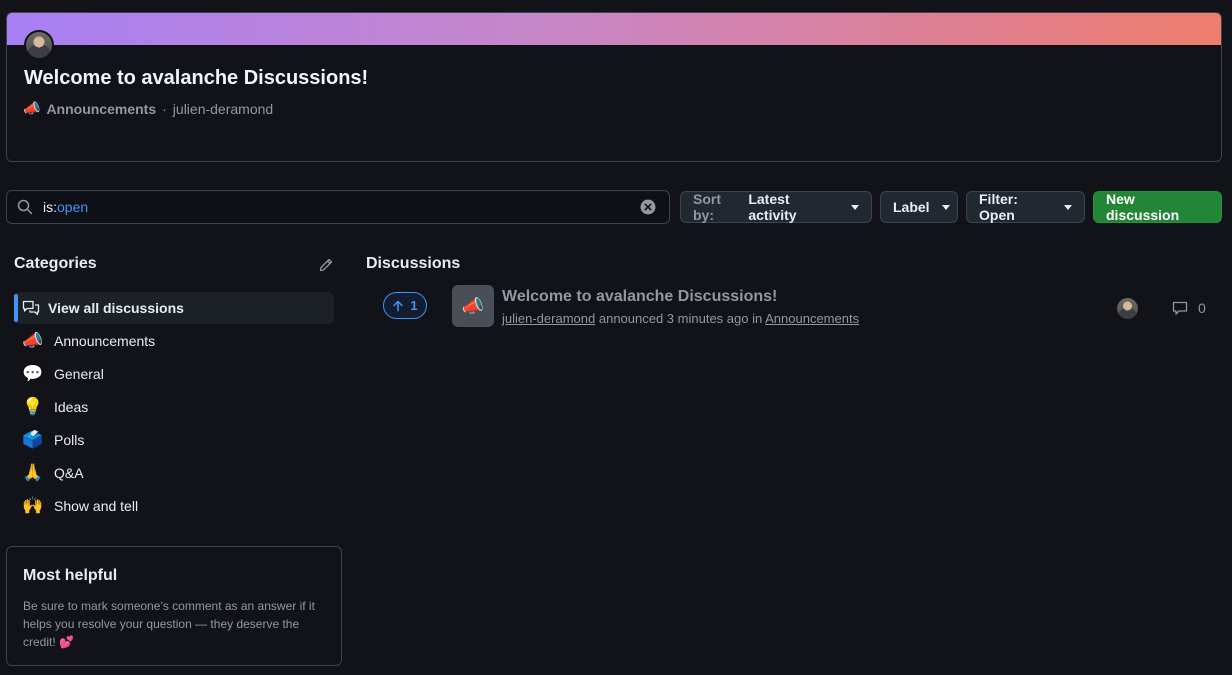  What do you see at coordinates (70, 575) in the screenshot?
I see `most-helpful-title: Most helpful` at bounding box center [70, 575].